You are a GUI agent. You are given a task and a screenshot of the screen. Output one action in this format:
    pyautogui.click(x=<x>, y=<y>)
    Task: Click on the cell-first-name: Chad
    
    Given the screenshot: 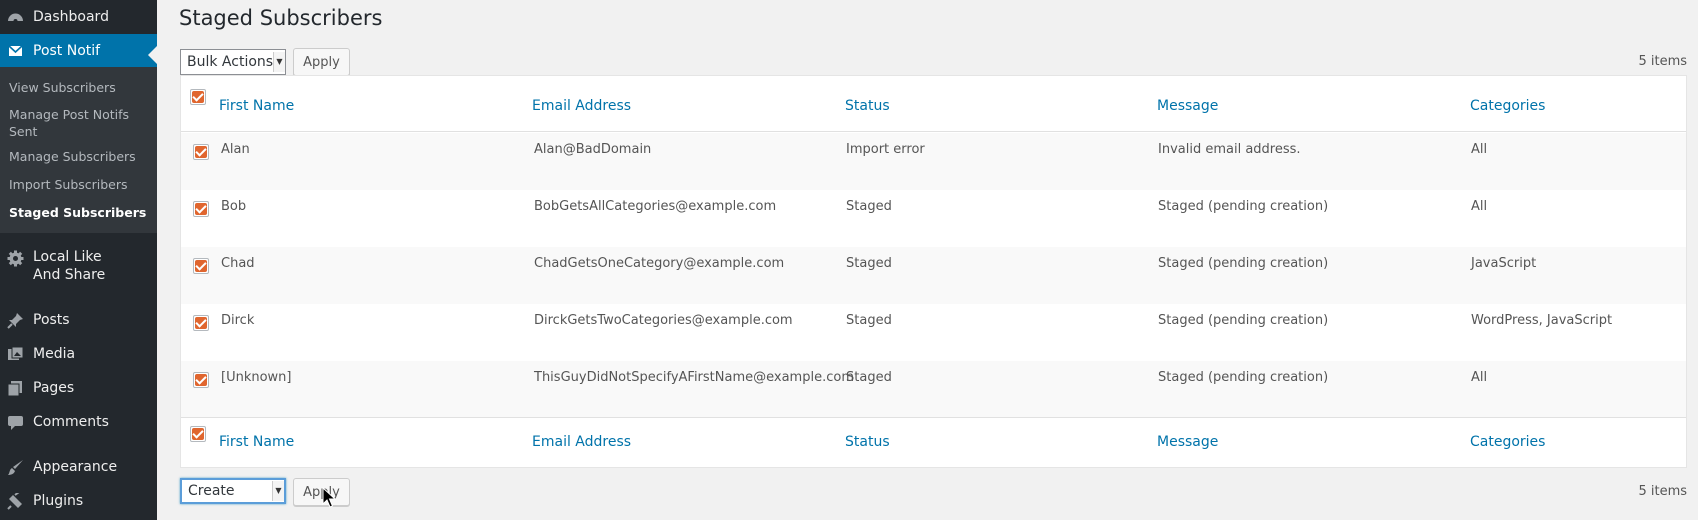 What is the action you would take?
    pyautogui.click(x=238, y=263)
    